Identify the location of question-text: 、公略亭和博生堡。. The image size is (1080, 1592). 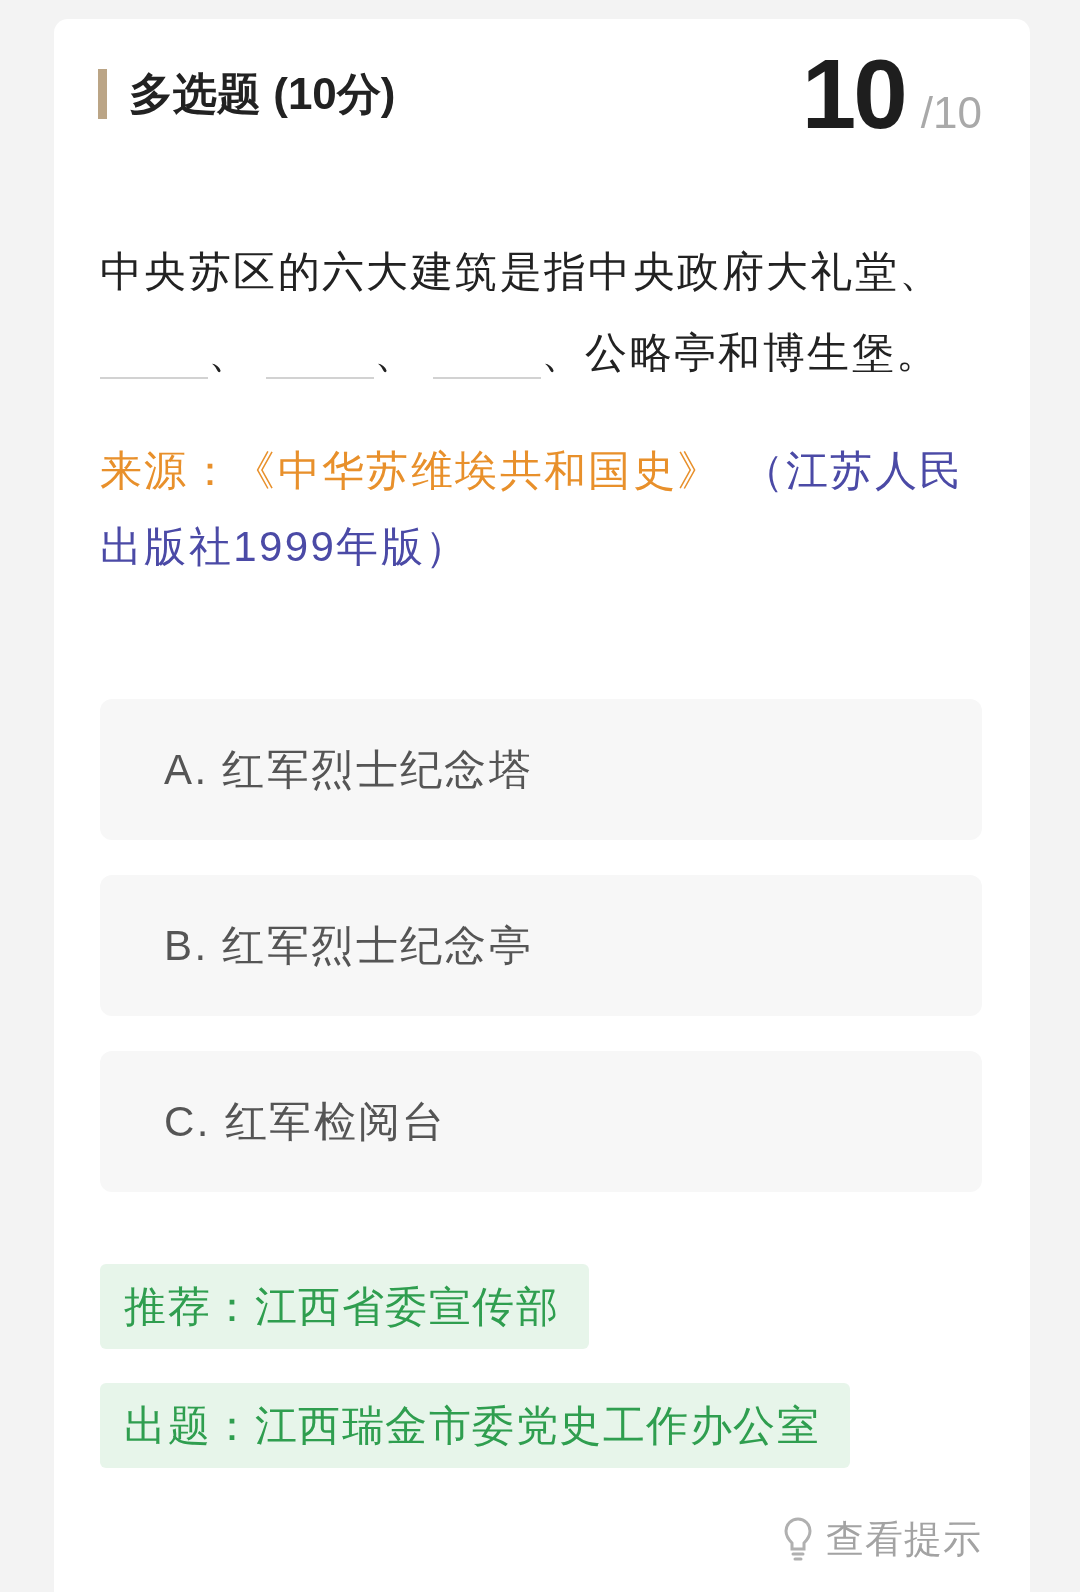
(740, 352).